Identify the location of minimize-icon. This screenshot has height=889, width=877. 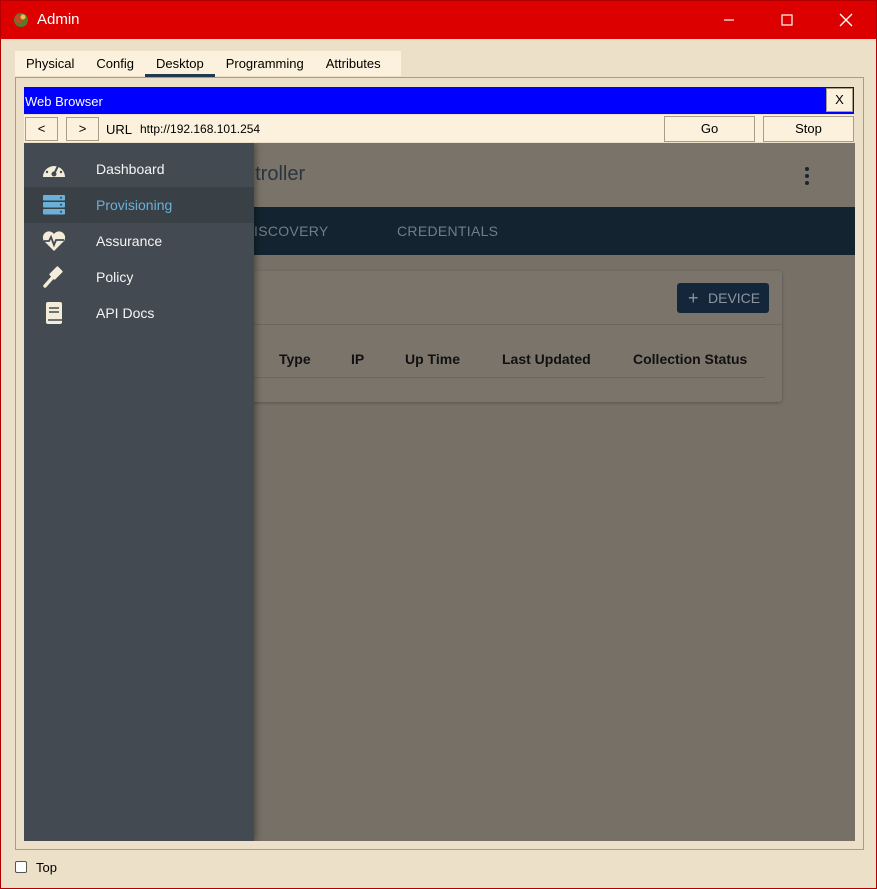
(729, 20).